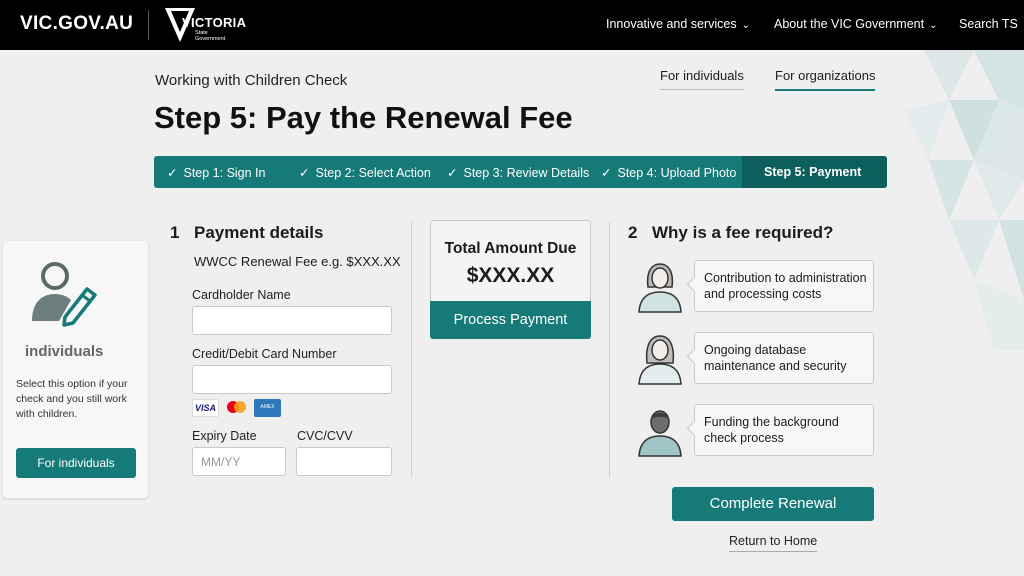 This screenshot has width=1024, height=576. I want to click on background-triangles-decoration, so click(964, 200).